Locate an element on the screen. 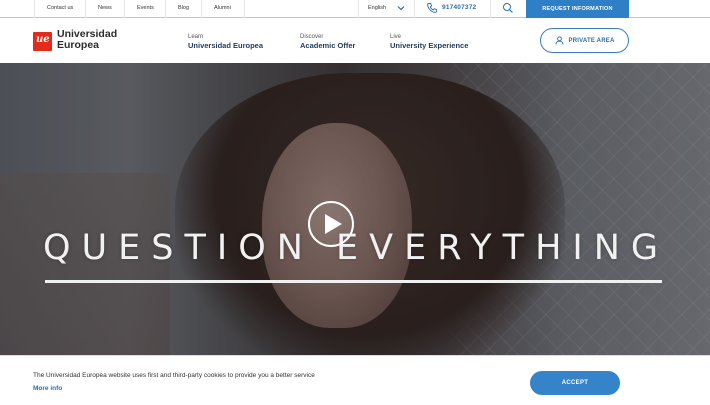  nav-item-label: Academic Offer is located at coordinates (328, 45).